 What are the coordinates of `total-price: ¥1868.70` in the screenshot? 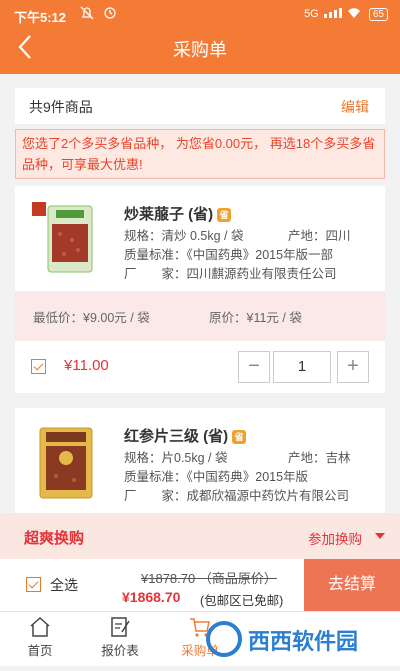 It's located at (151, 597).